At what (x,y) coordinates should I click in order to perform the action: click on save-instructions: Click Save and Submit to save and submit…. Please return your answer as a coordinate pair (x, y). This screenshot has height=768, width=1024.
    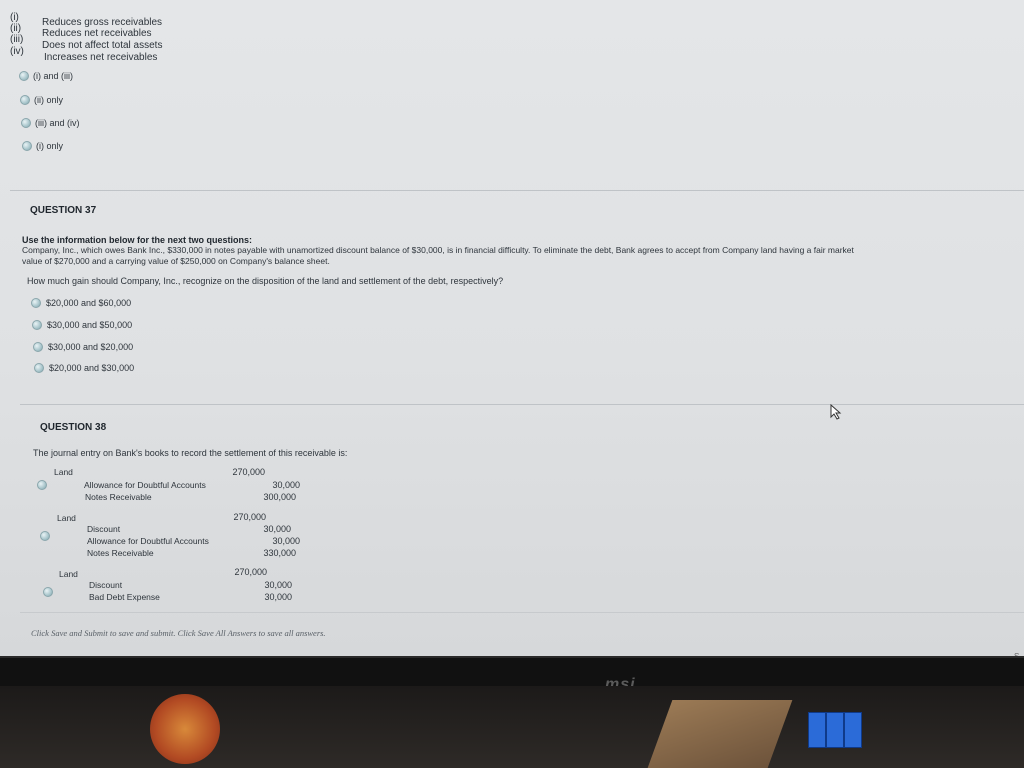
    Looking at the image, I should click on (178, 633).